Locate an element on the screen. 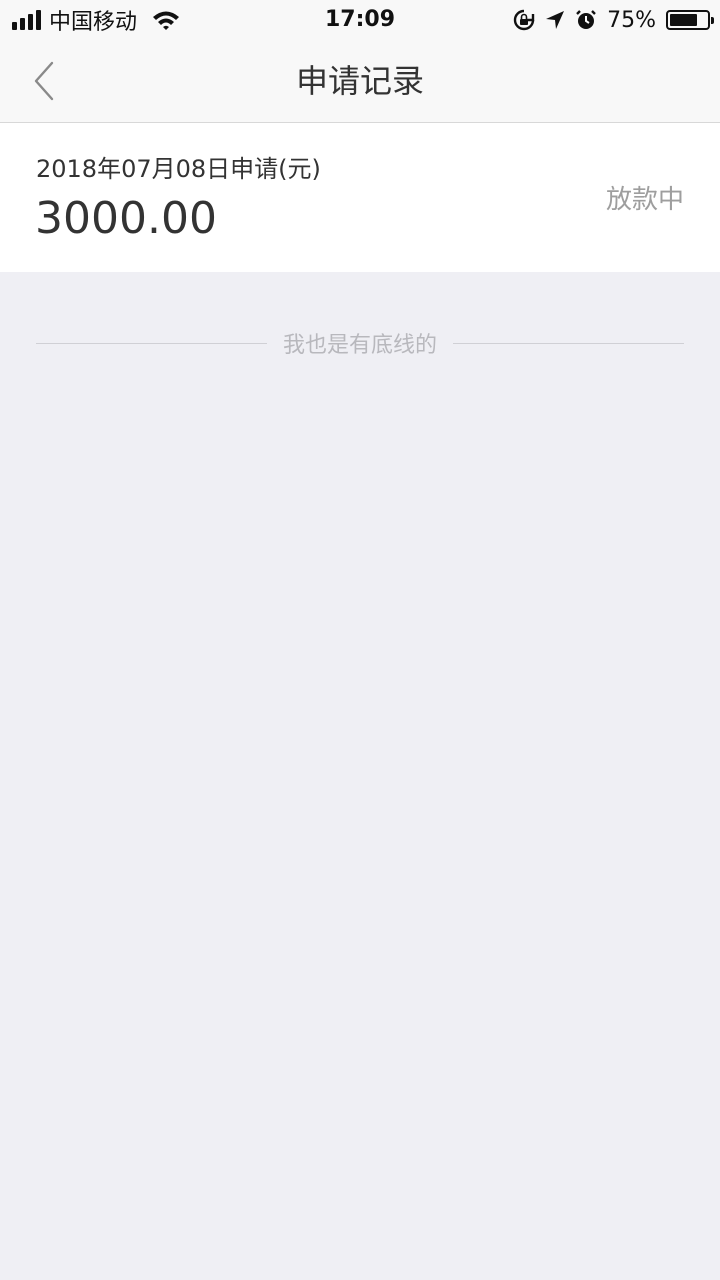  battery-percent: 75% is located at coordinates (631, 20).